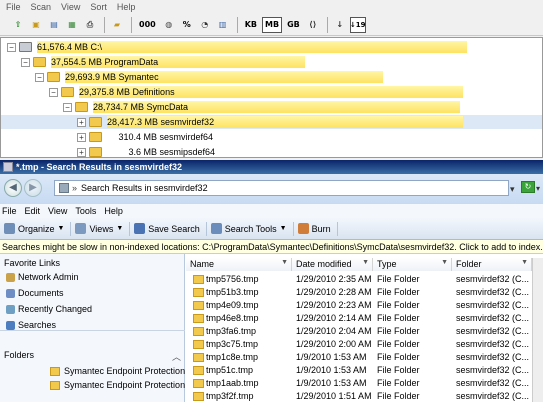 This screenshot has height=403, width=543. I want to click on unit-mb-button: MB, so click(272, 24).